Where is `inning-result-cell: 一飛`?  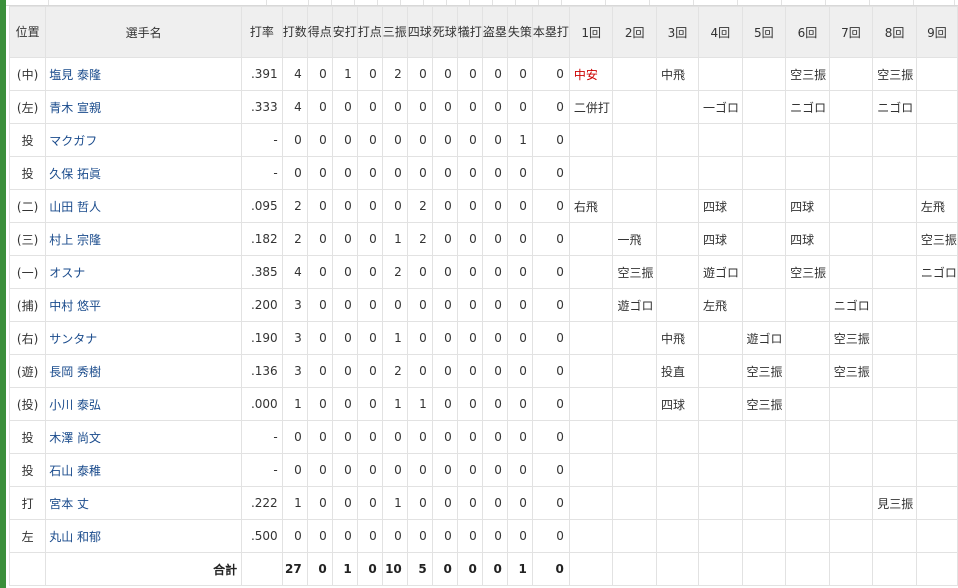
inning-result-cell: 一飛 is located at coordinates (635, 239).